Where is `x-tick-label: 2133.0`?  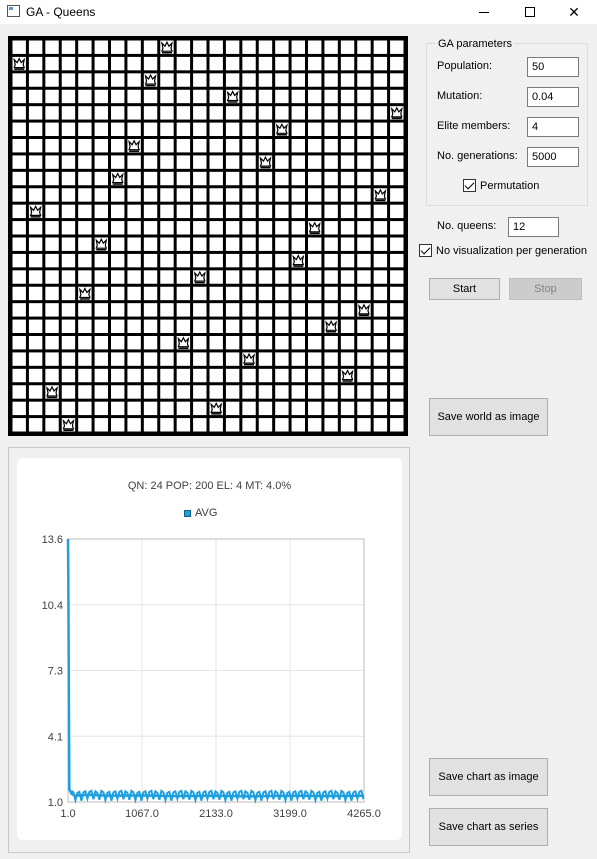
x-tick-label: 2133.0 is located at coordinates (216, 814).